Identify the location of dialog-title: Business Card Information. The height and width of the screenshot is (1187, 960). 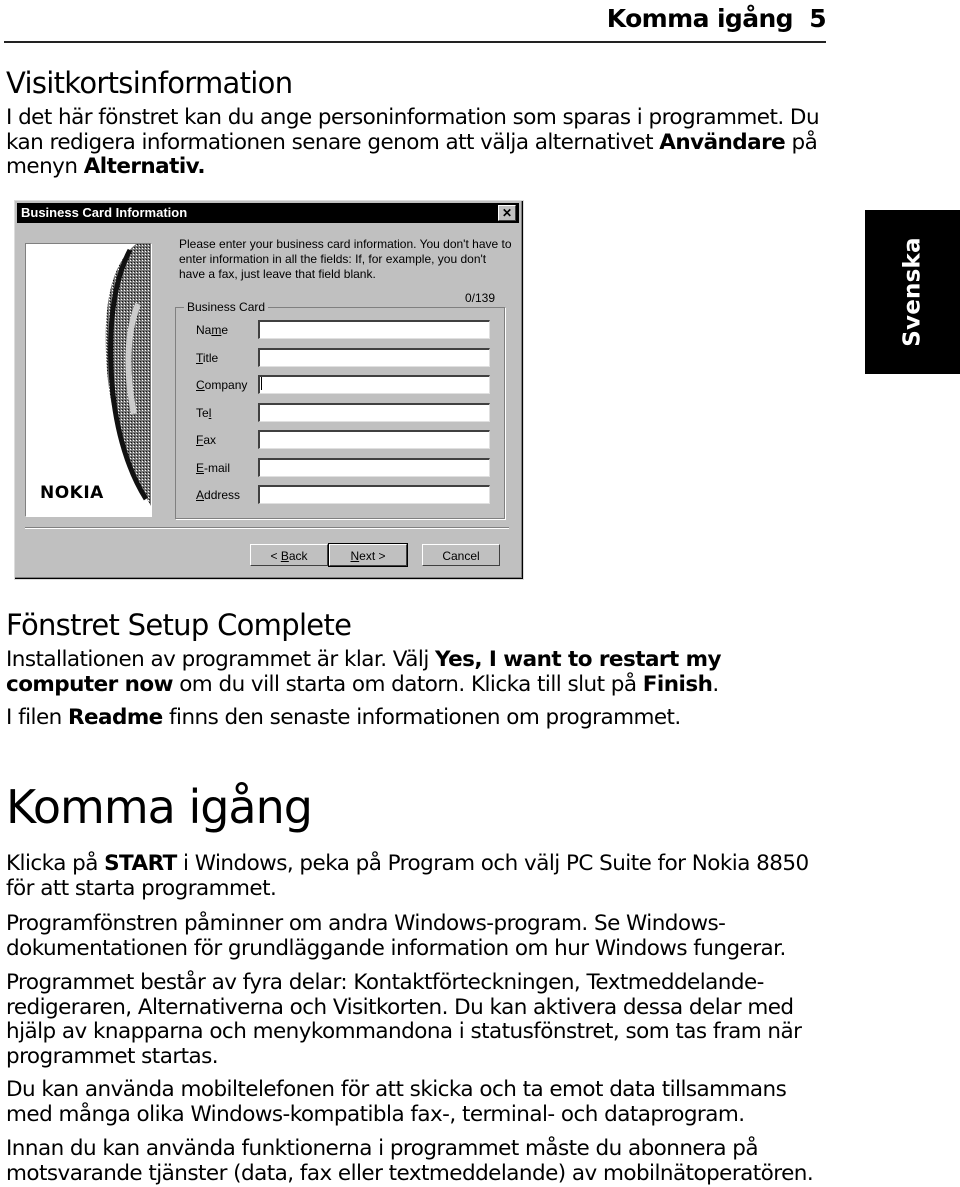
(104, 212).